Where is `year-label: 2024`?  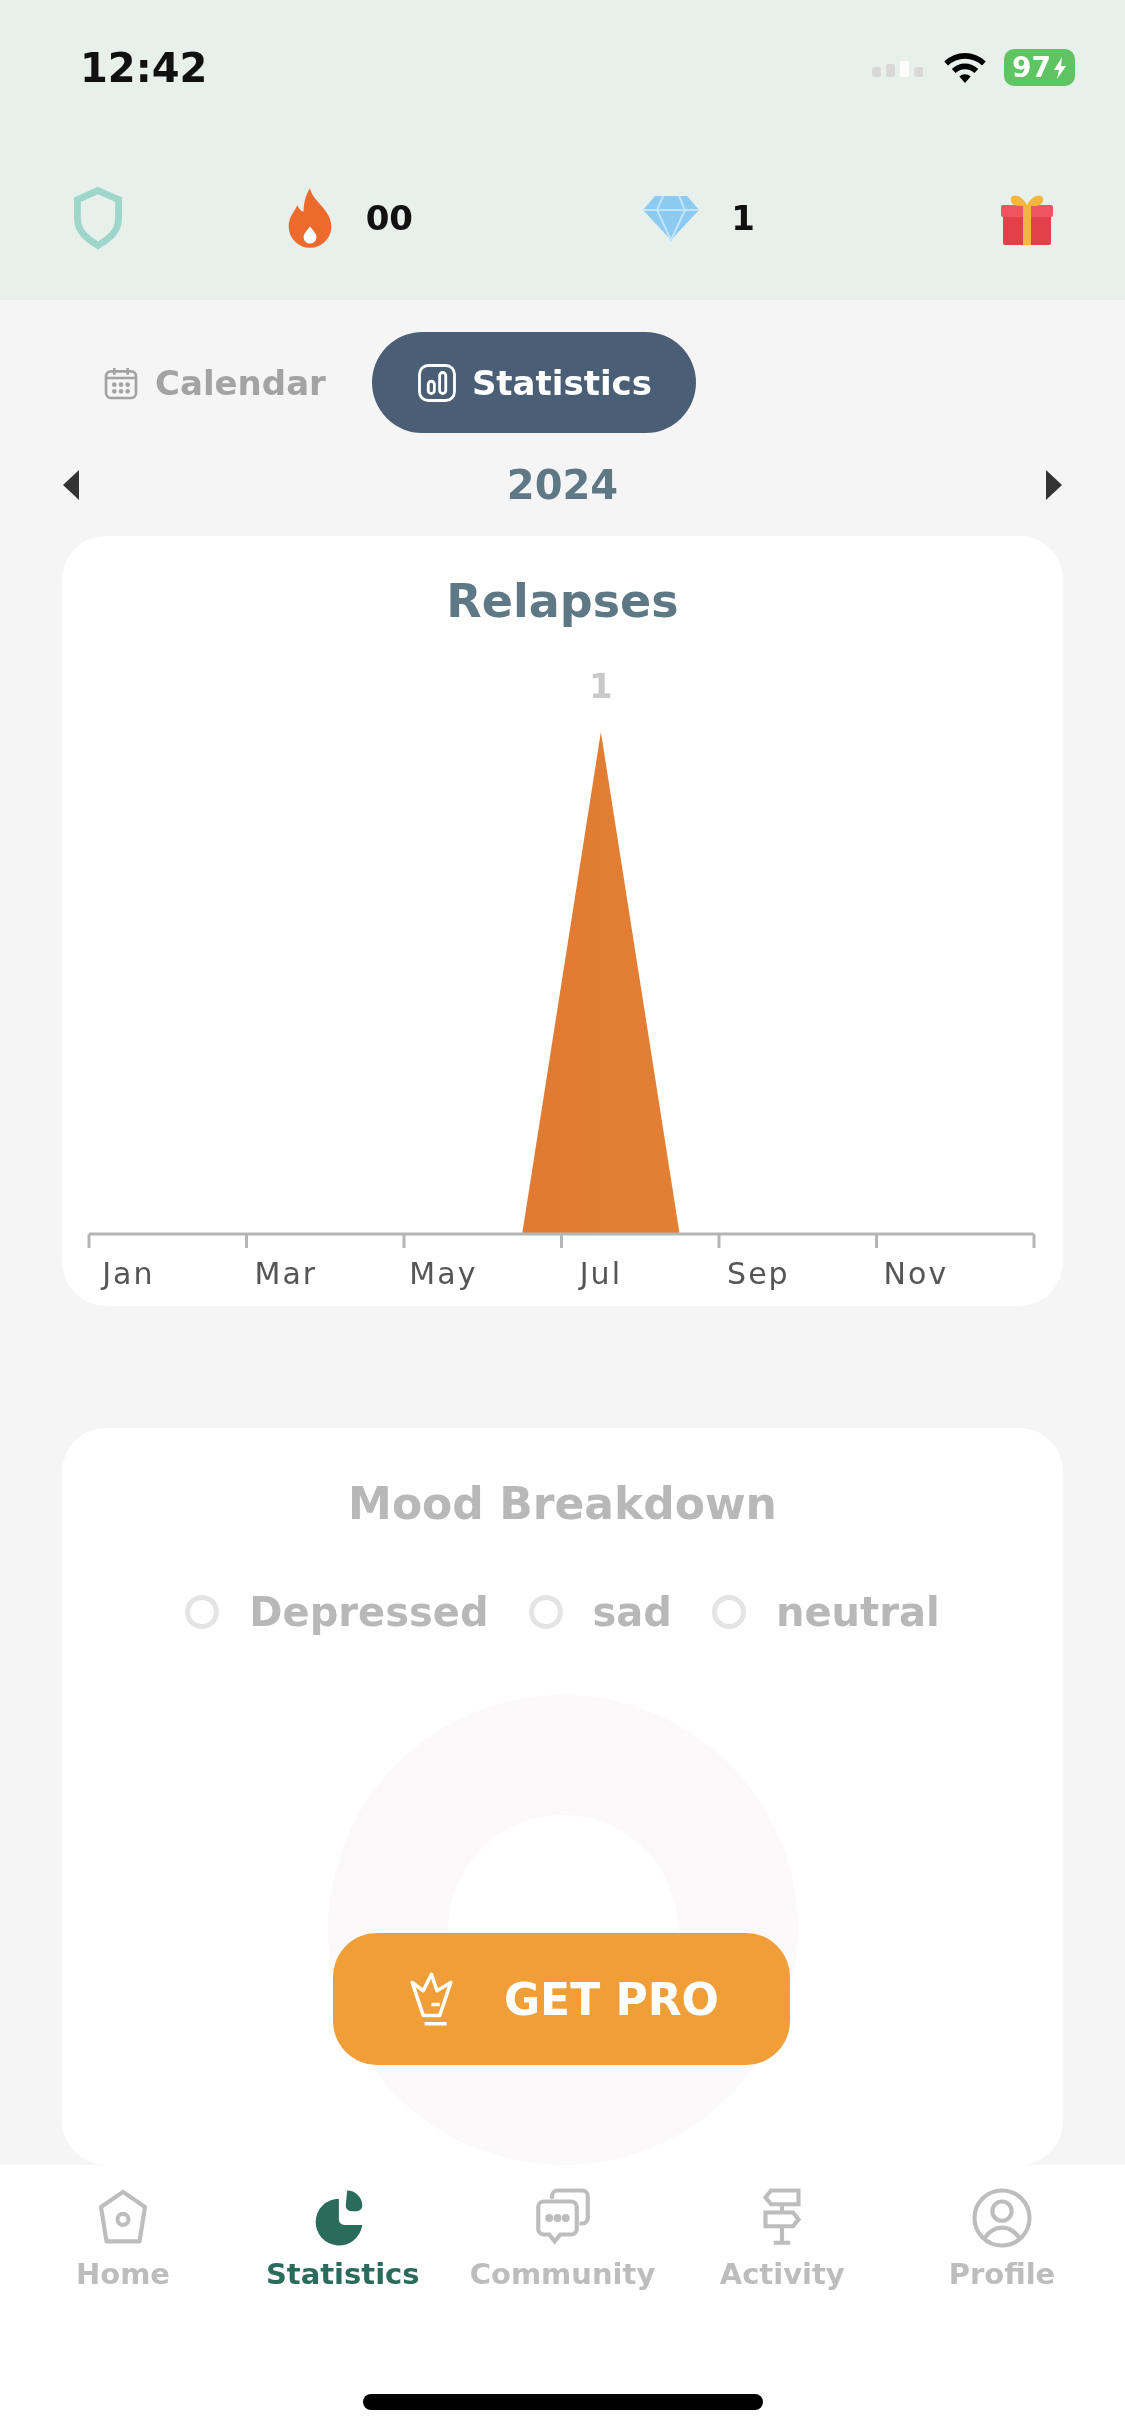 year-label: 2024 is located at coordinates (562, 484).